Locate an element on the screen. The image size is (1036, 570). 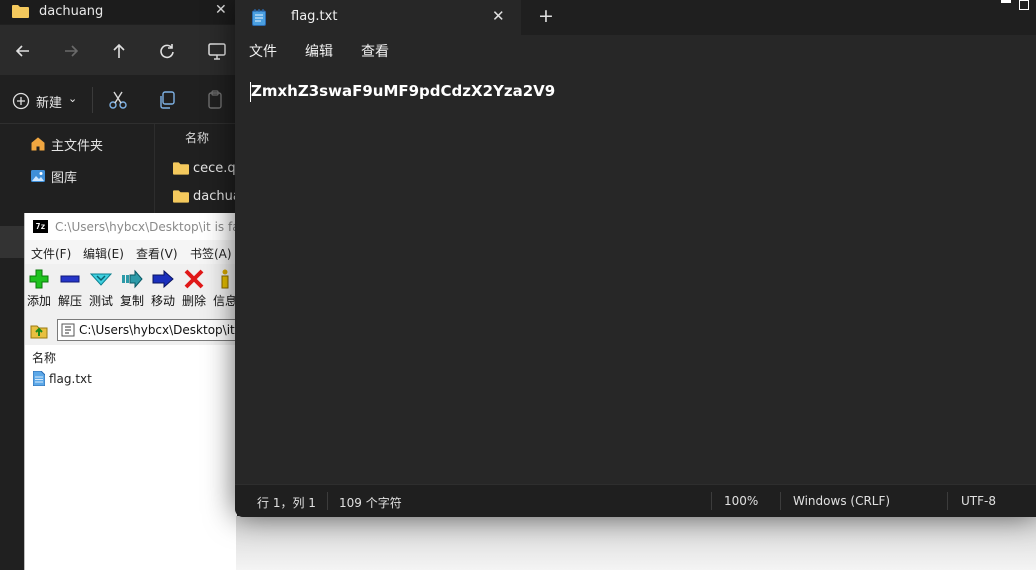
tool-label: 复制 is located at coordinates (132, 301).